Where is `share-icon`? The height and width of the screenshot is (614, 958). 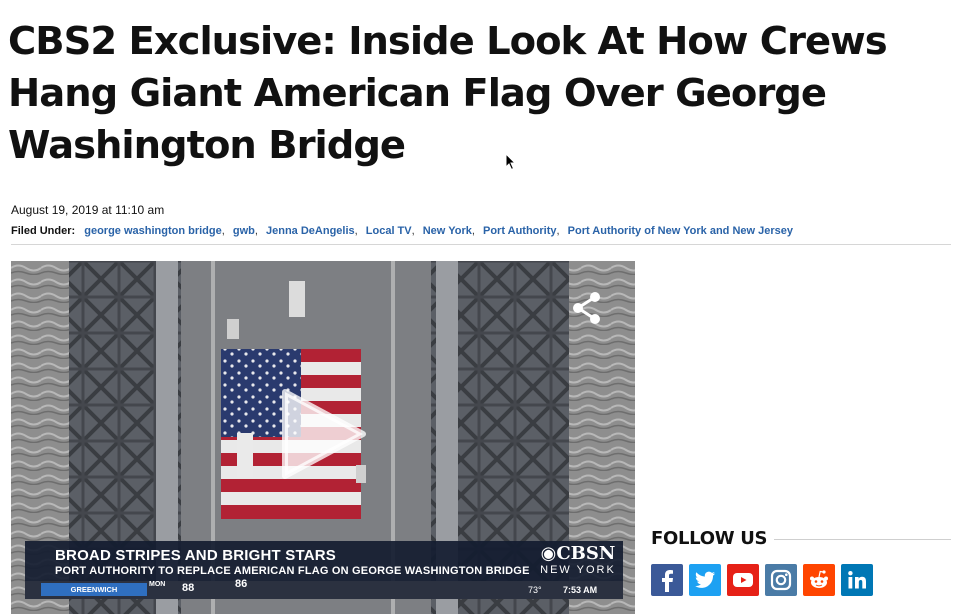 share-icon is located at coordinates (587, 308).